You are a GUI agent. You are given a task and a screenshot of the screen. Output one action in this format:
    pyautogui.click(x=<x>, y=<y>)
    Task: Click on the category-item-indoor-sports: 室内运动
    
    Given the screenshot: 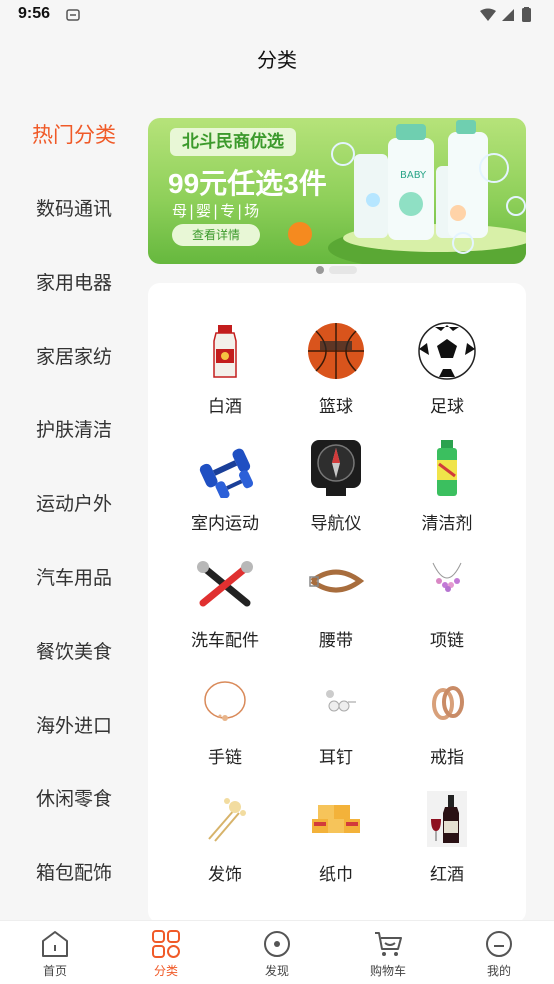 What is the action you would take?
    pyautogui.click(x=225, y=488)
    